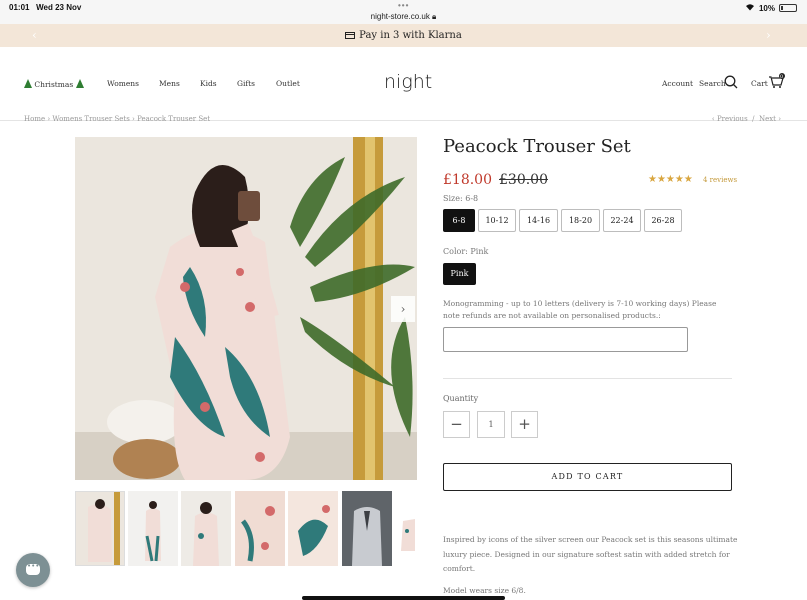 Image resolution: width=807 pixels, height=600 pixels. What do you see at coordinates (403, 5) in the screenshot?
I see `multitask-dots: •••` at bounding box center [403, 5].